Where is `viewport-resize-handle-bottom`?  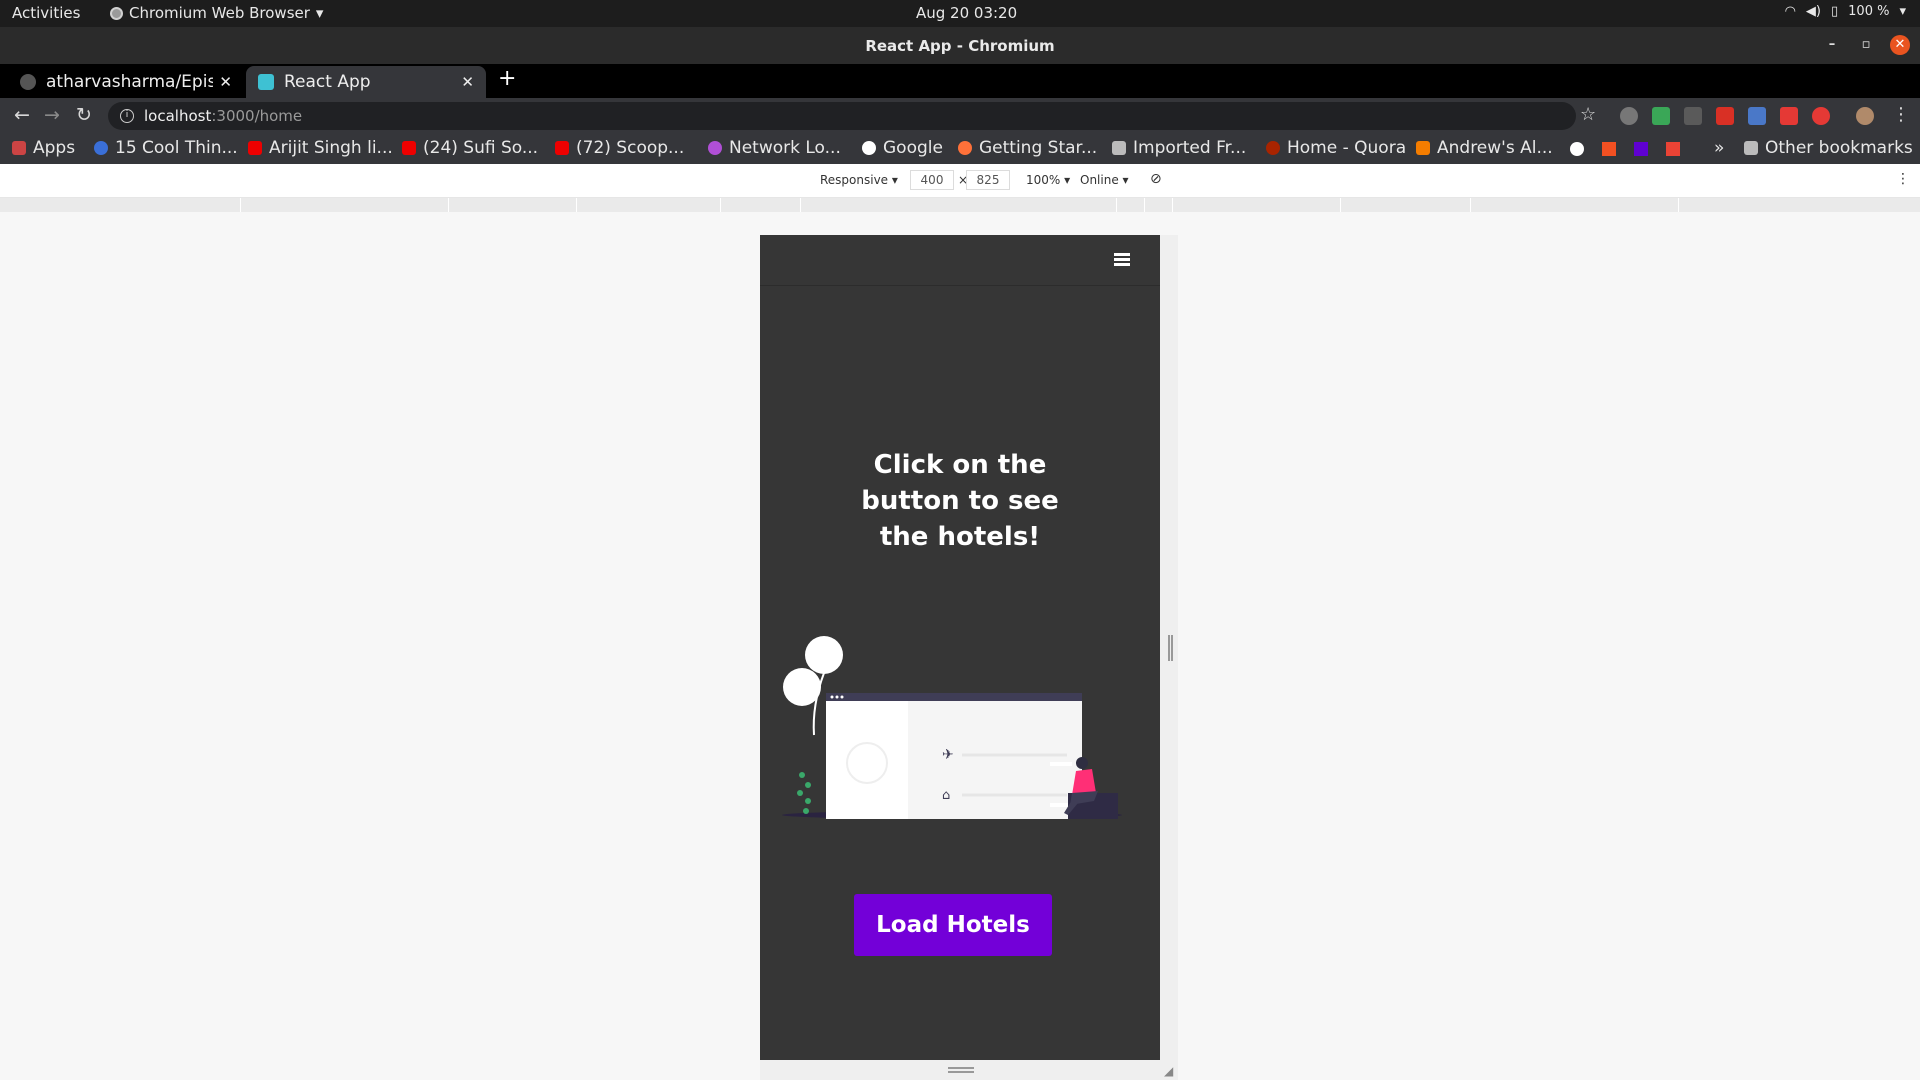 viewport-resize-handle-bottom is located at coordinates (961, 1070).